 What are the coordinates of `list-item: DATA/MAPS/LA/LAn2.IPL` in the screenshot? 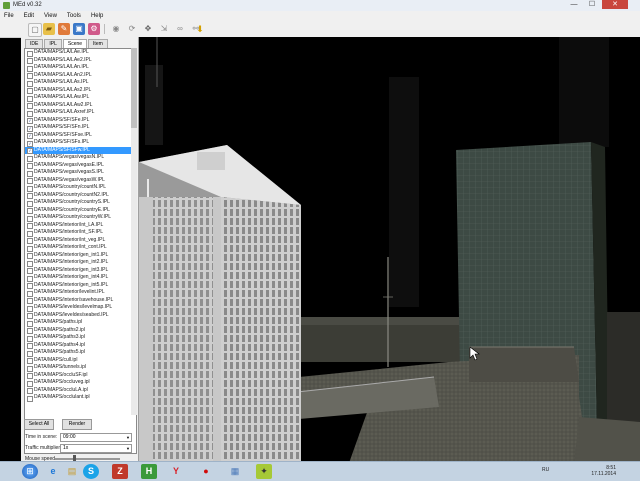 It's located at (80, 75).